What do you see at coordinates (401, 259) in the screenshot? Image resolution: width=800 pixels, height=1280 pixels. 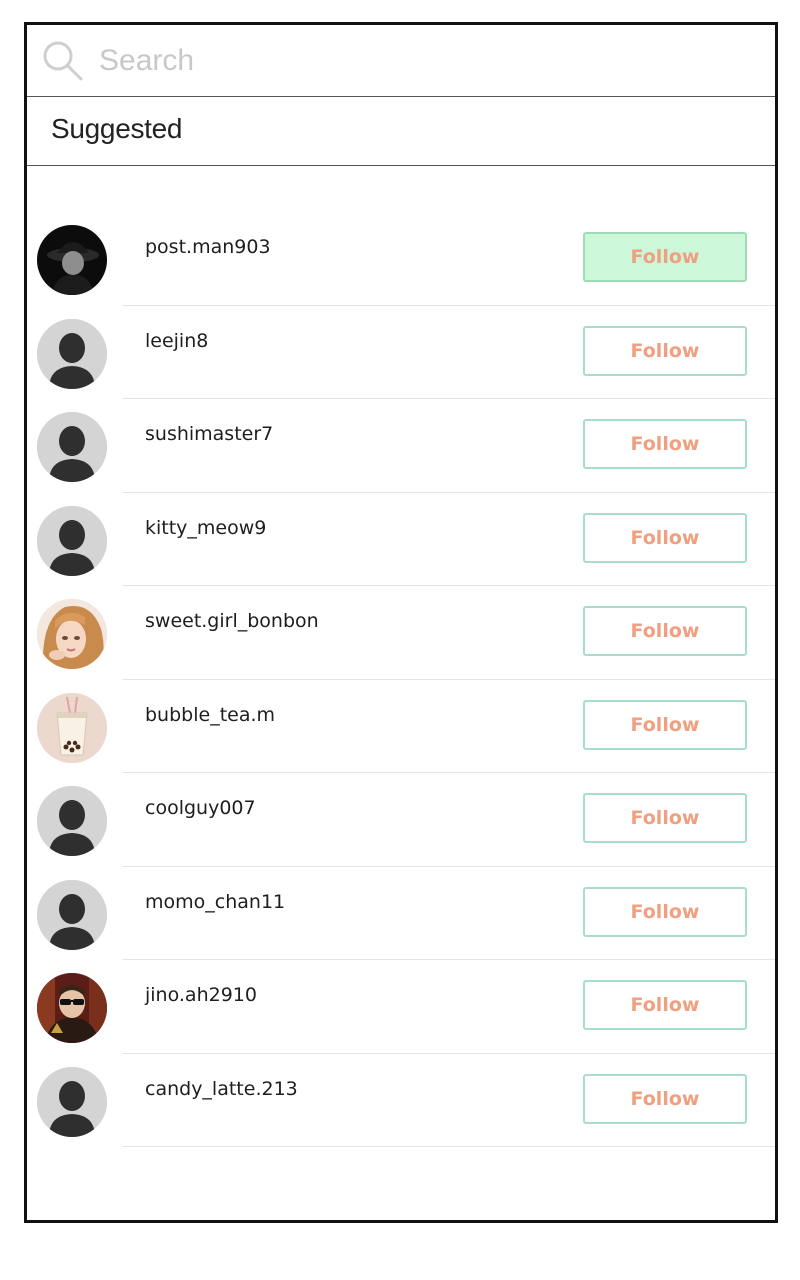 I see `user-row: post.man903 Follow` at bounding box center [401, 259].